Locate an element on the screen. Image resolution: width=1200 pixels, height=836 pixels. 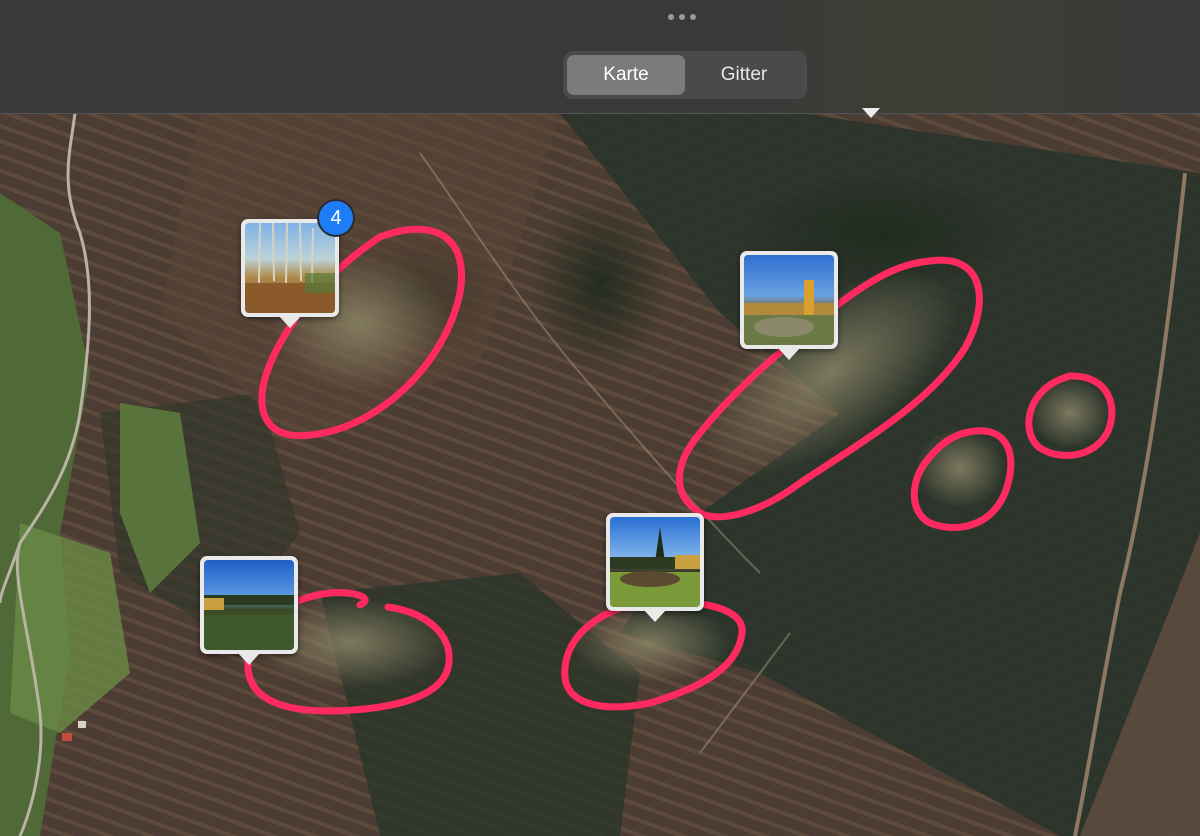
more-options-icon is located at coordinates (682, 17).